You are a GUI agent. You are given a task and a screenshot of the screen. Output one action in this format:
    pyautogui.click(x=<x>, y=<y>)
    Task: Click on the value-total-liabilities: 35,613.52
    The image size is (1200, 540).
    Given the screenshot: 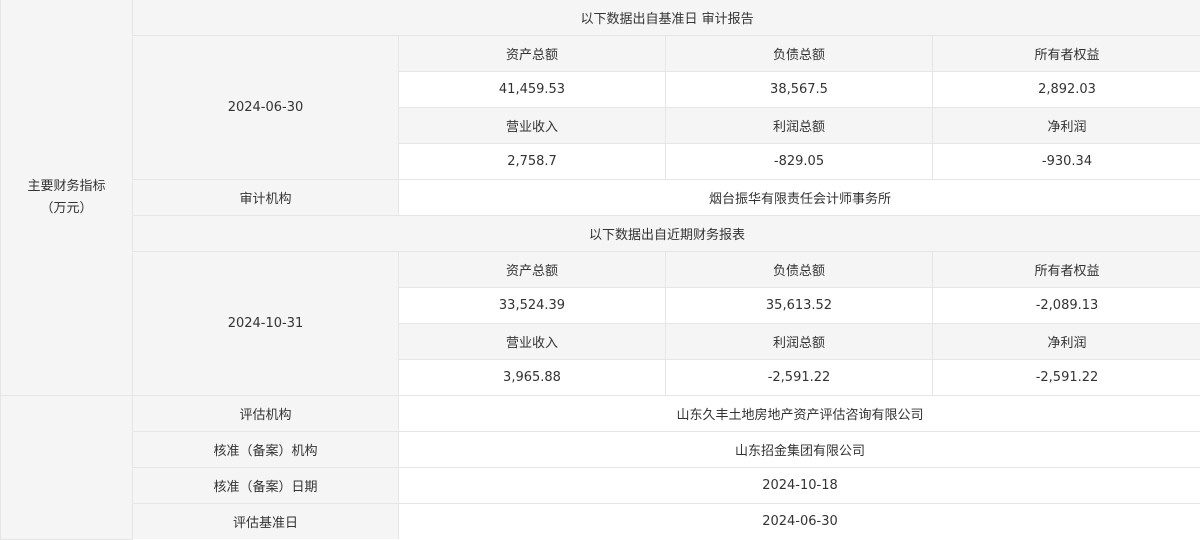 What is the action you would take?
    pyautogui.click(x=799, y=305)
    